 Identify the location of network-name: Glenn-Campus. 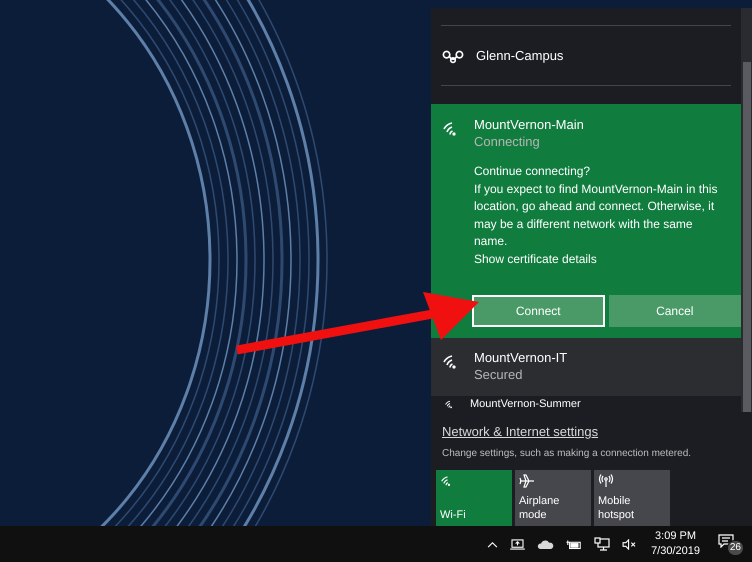
(520, 55).